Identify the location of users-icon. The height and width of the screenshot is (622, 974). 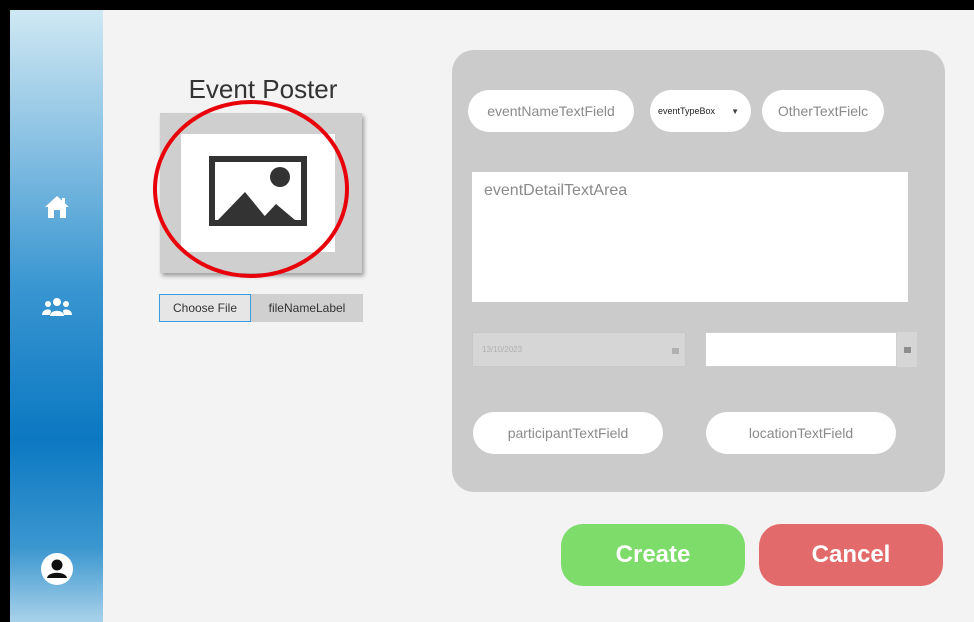
(56, 307).